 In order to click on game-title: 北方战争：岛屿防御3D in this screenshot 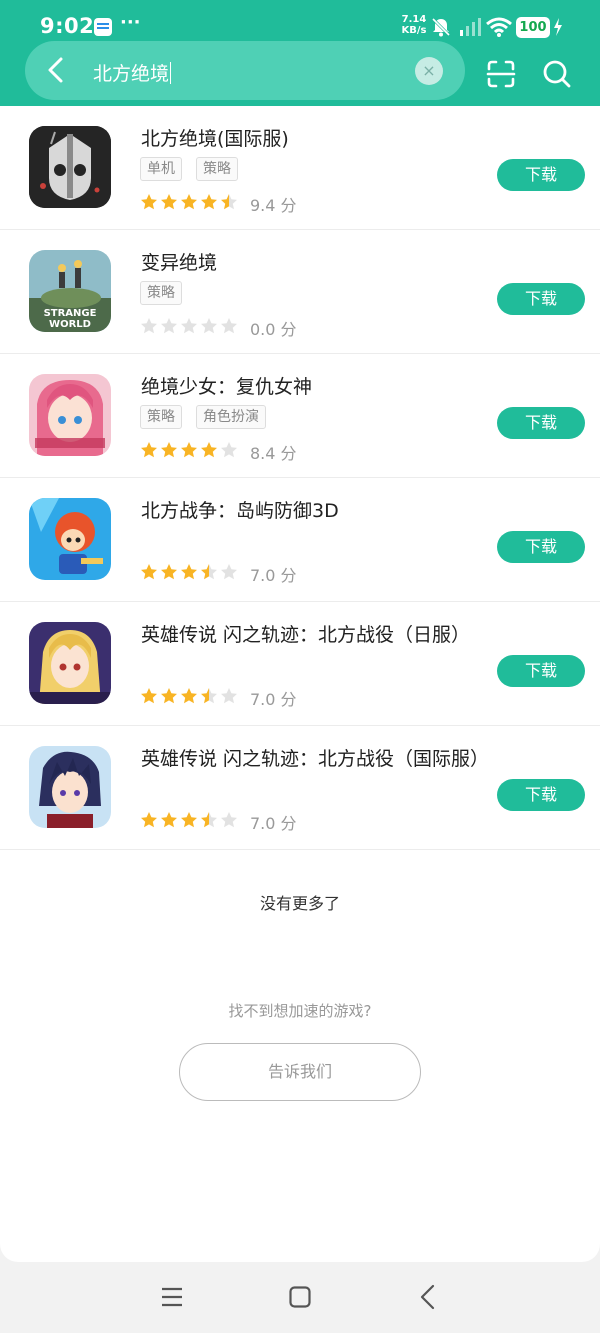, I will do `click(240, 511)`.